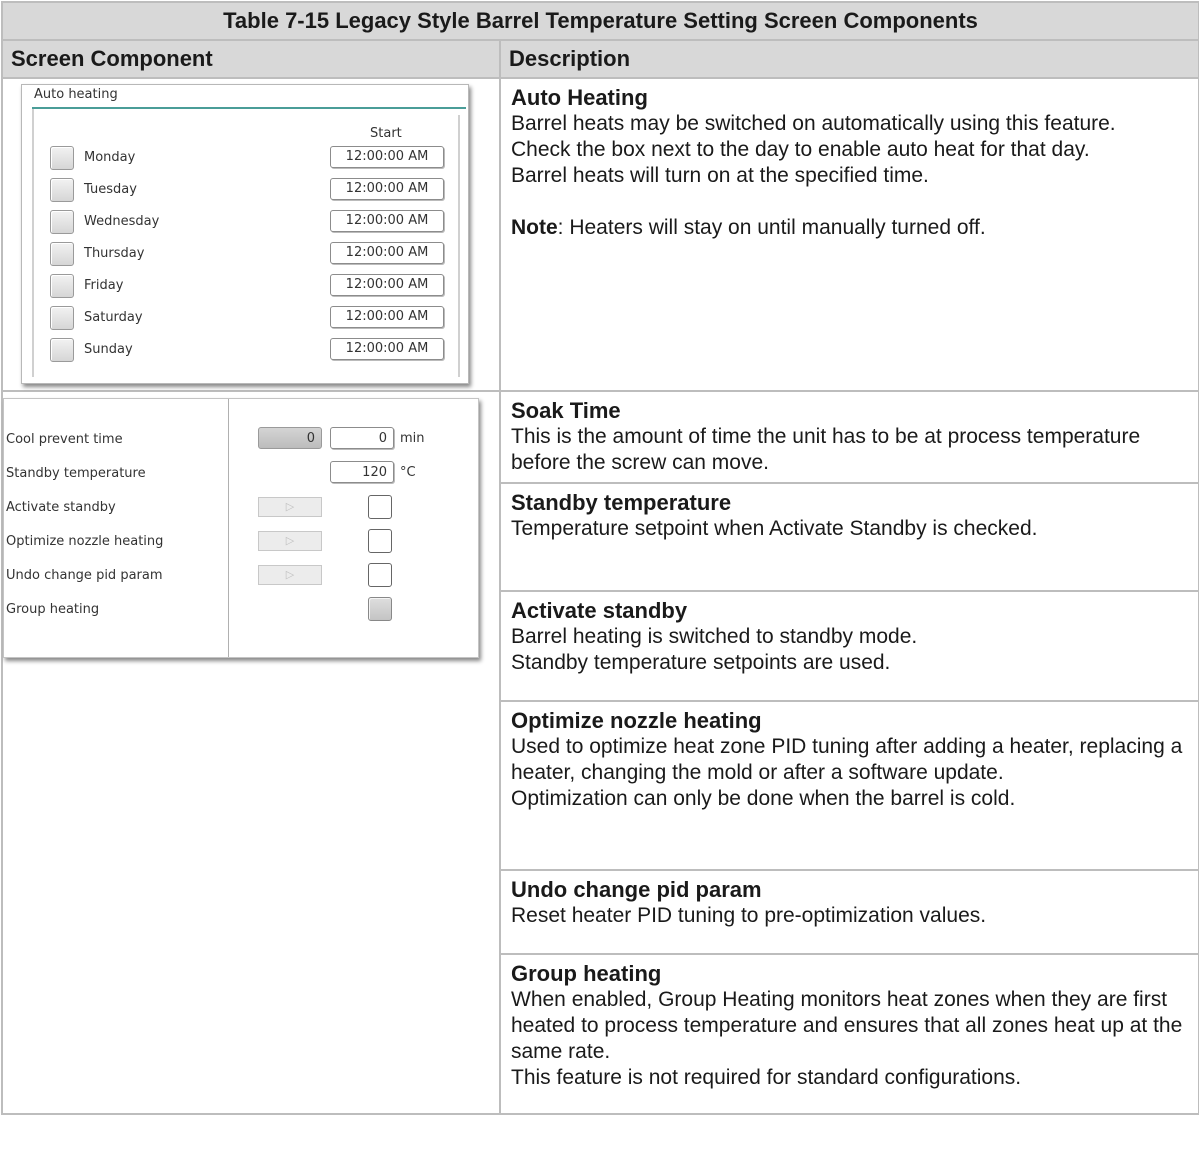 This screenshot has width=1199, height=1168. I want to click on activate-standby-arrow-button: ▷, so click(290, 507).